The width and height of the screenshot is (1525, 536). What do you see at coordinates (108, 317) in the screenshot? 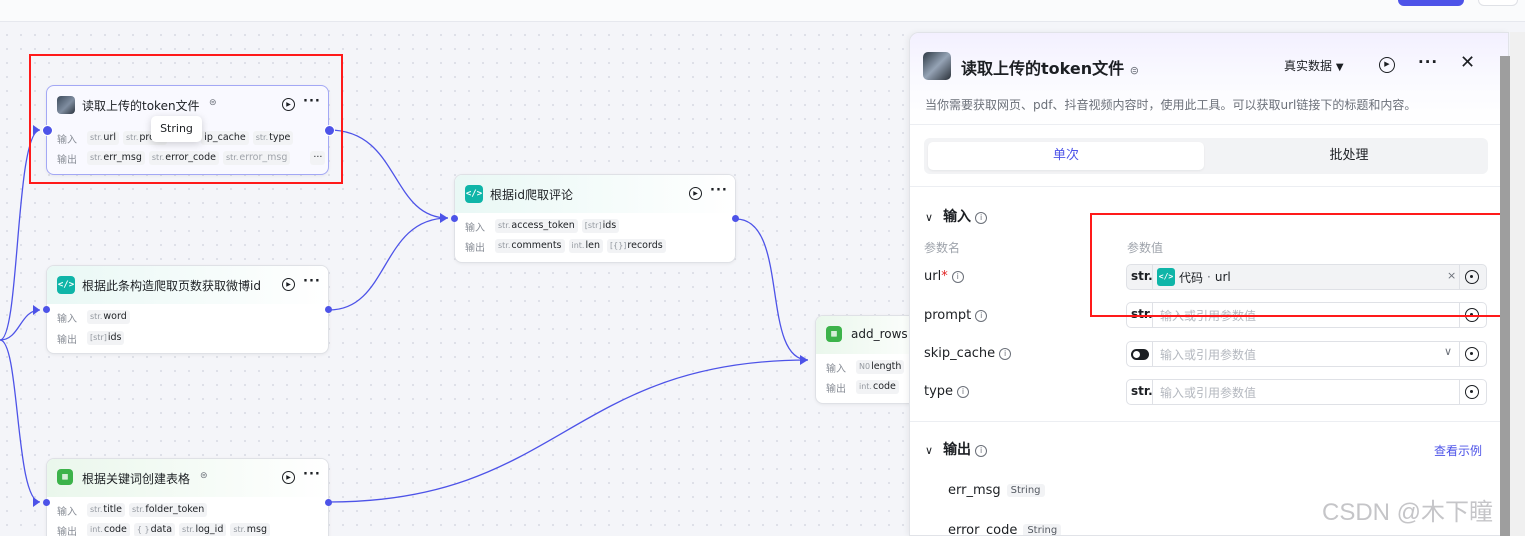
I see `input-tag-word: str.word` at bounding box center [108, 317].